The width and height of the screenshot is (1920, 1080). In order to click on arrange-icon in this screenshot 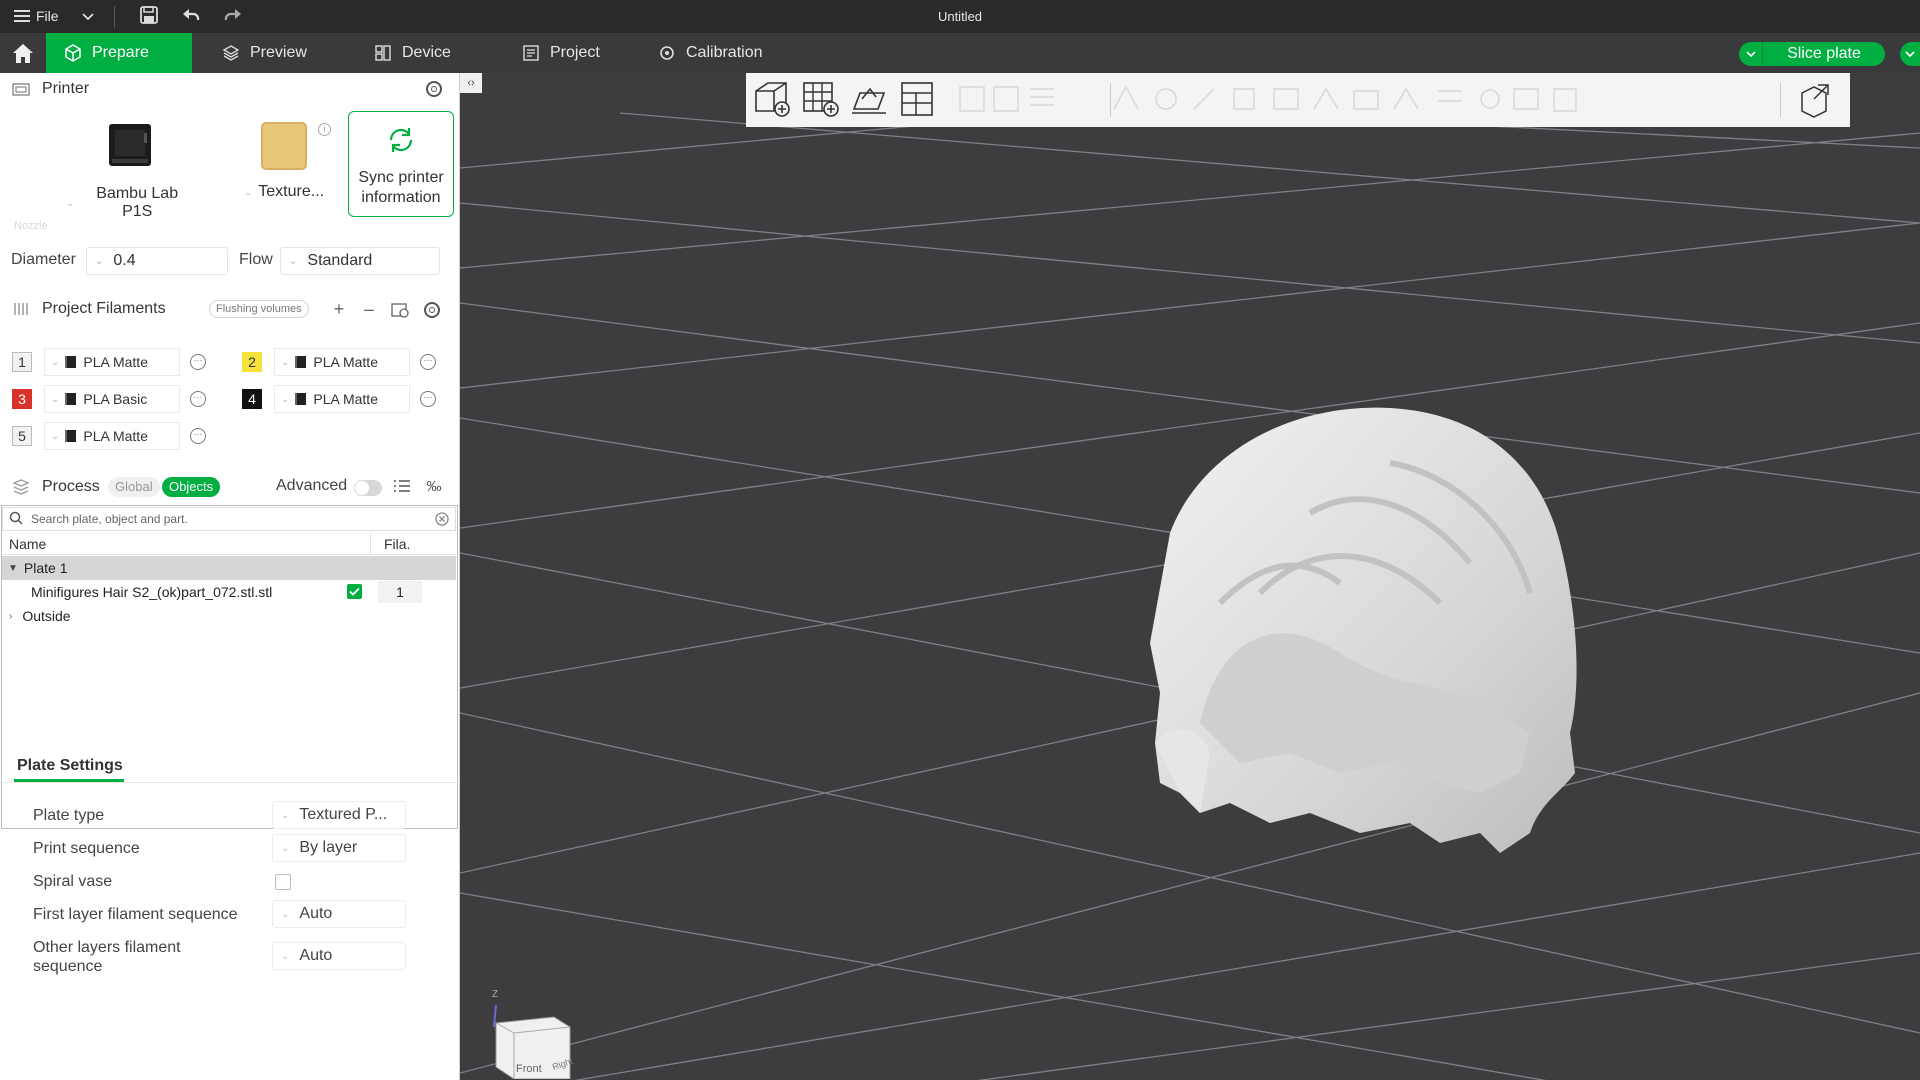, I will do `click(917, 101)`.